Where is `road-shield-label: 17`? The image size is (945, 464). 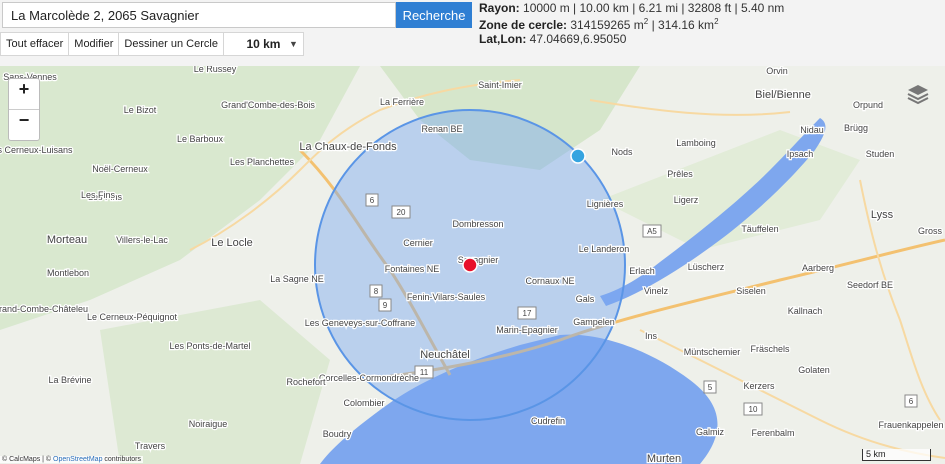
road-shield-label: 17 is located at coordinates (527, 313).